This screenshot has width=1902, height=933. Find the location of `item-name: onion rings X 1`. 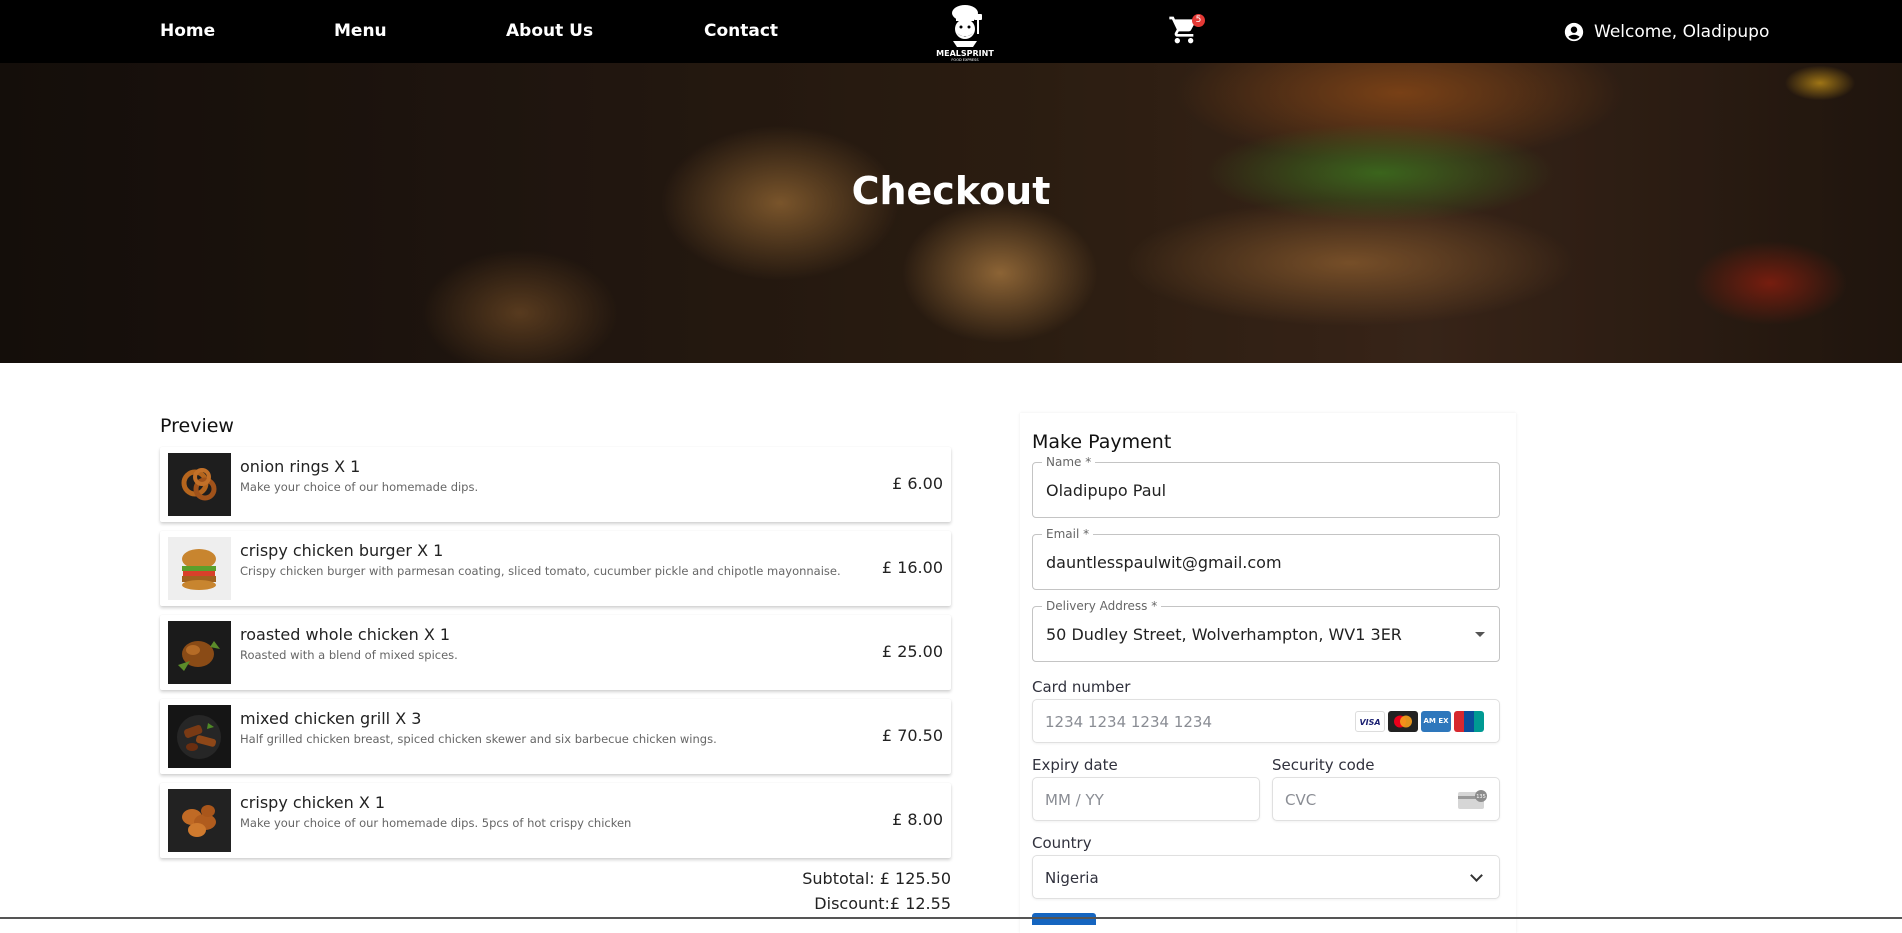

item-name: onion rings X 1 is located at coordinates (300, 466).